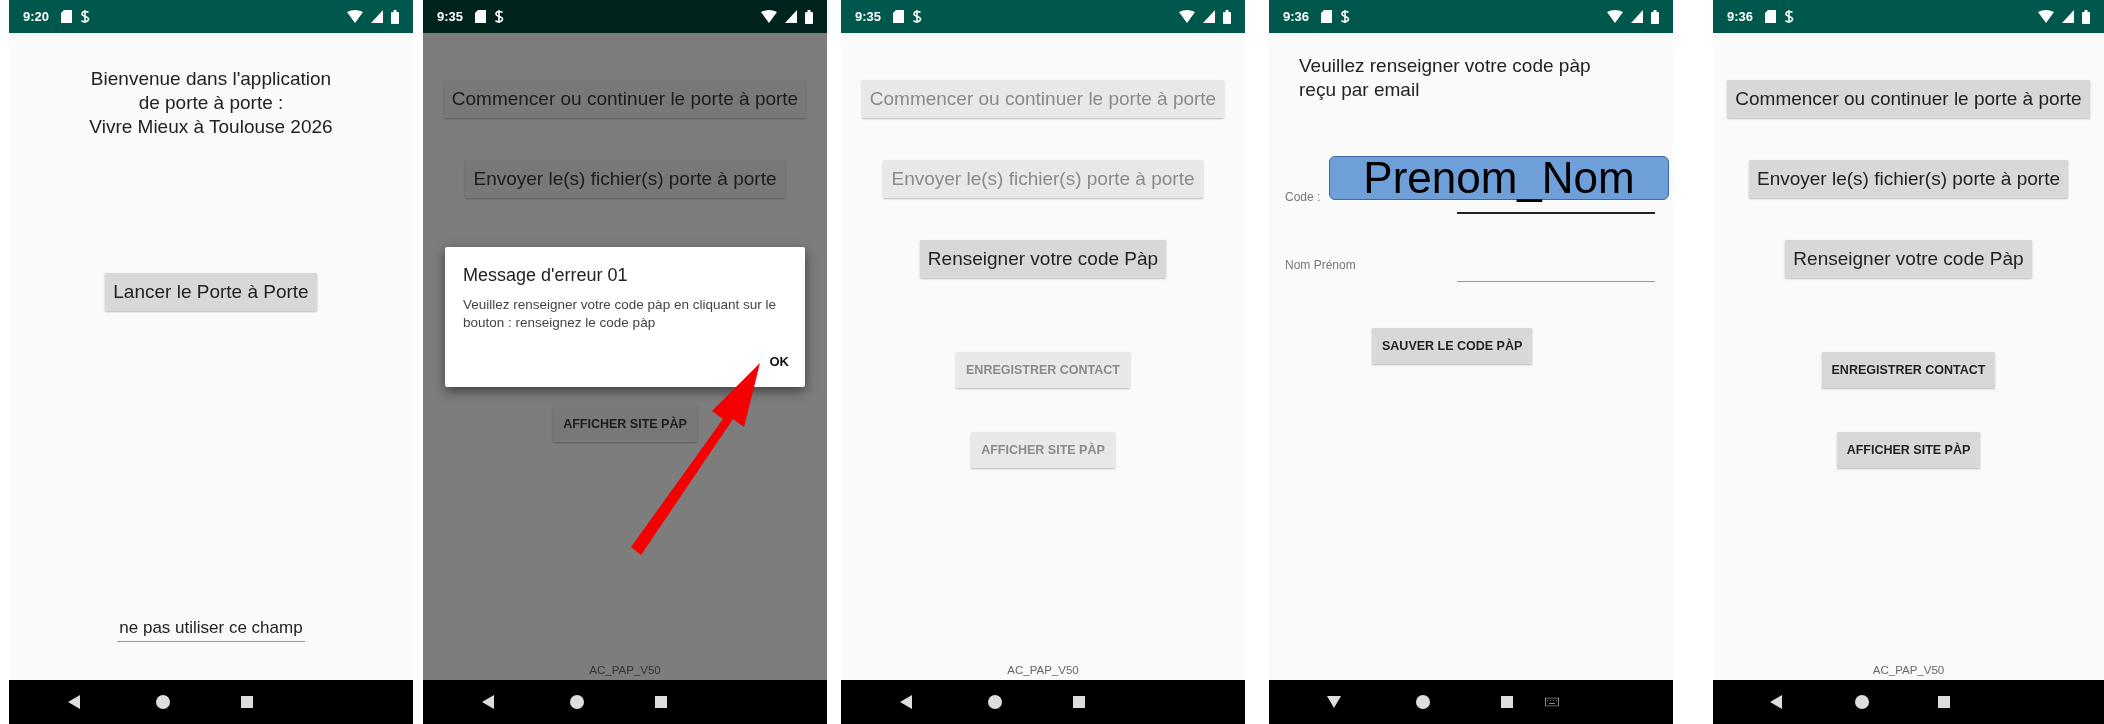 This screenshot has width=2104, height=724. What do you see at coordinates (1333, 702) in the screenshot?
I see `hide-keyboard-icon` at bounding box center [1333, 702].